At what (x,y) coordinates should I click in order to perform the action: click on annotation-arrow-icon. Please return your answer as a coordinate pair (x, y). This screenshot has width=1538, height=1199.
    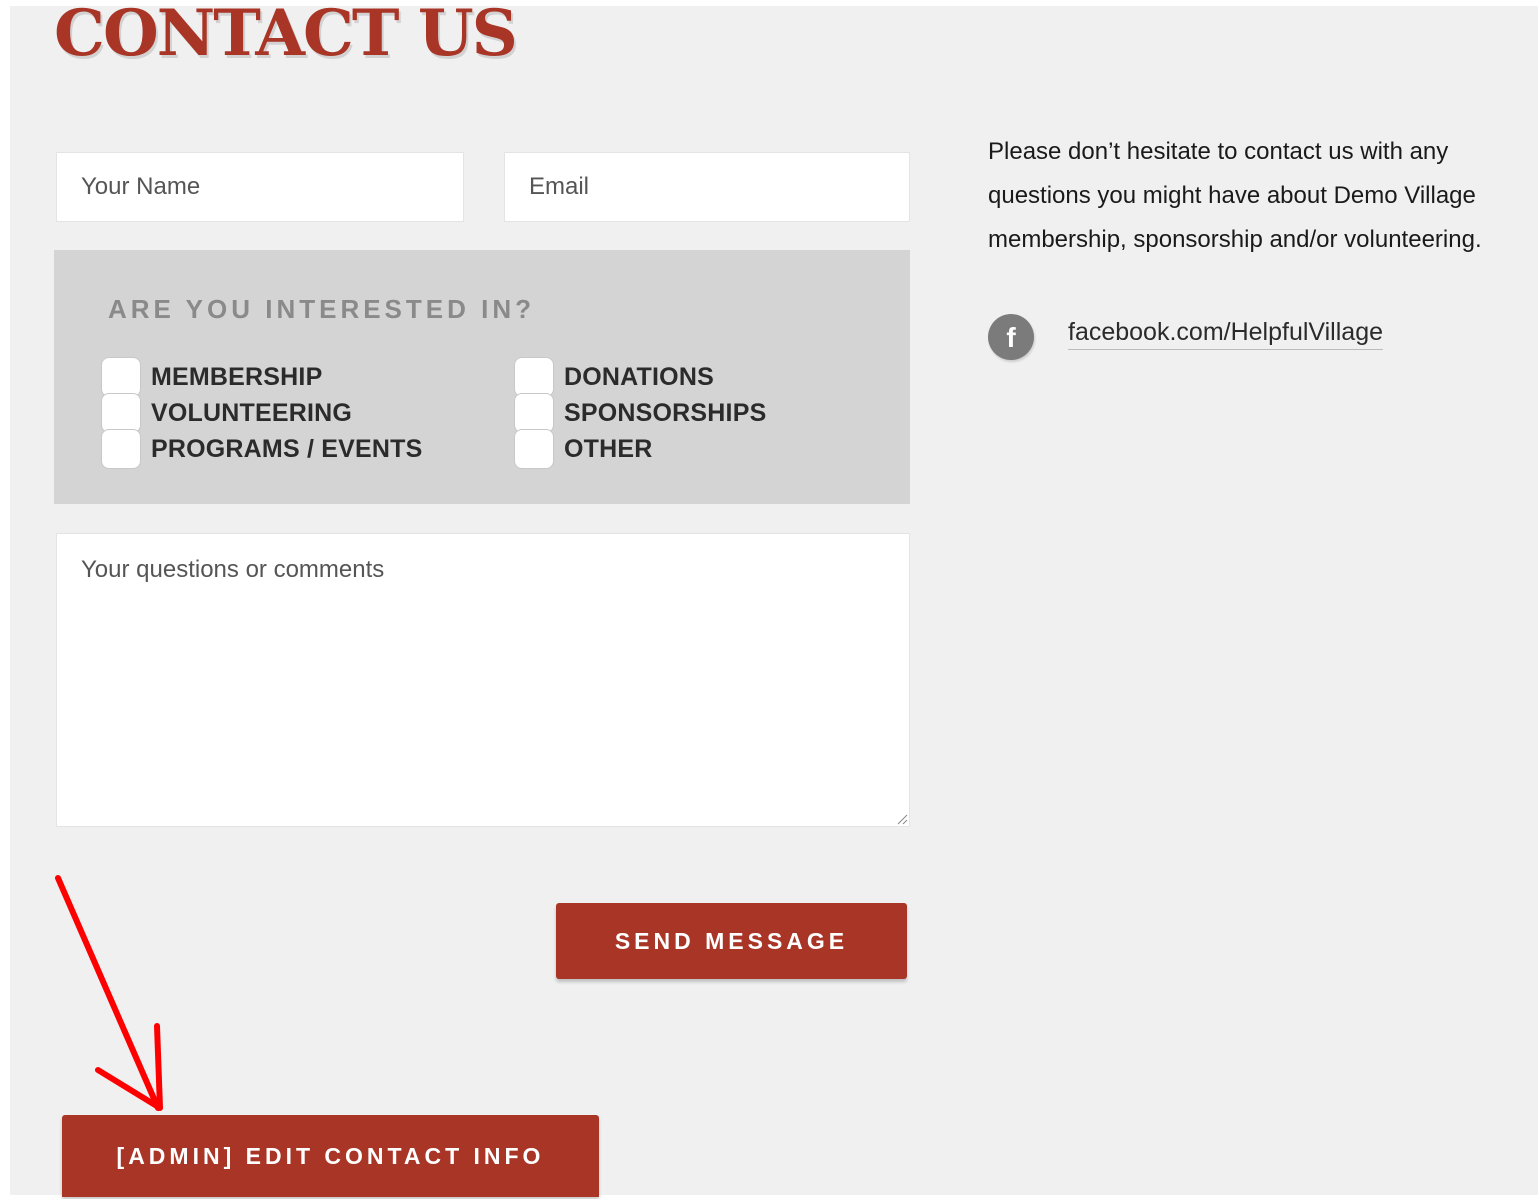
    Looking at the image, I should click on (109, 993).